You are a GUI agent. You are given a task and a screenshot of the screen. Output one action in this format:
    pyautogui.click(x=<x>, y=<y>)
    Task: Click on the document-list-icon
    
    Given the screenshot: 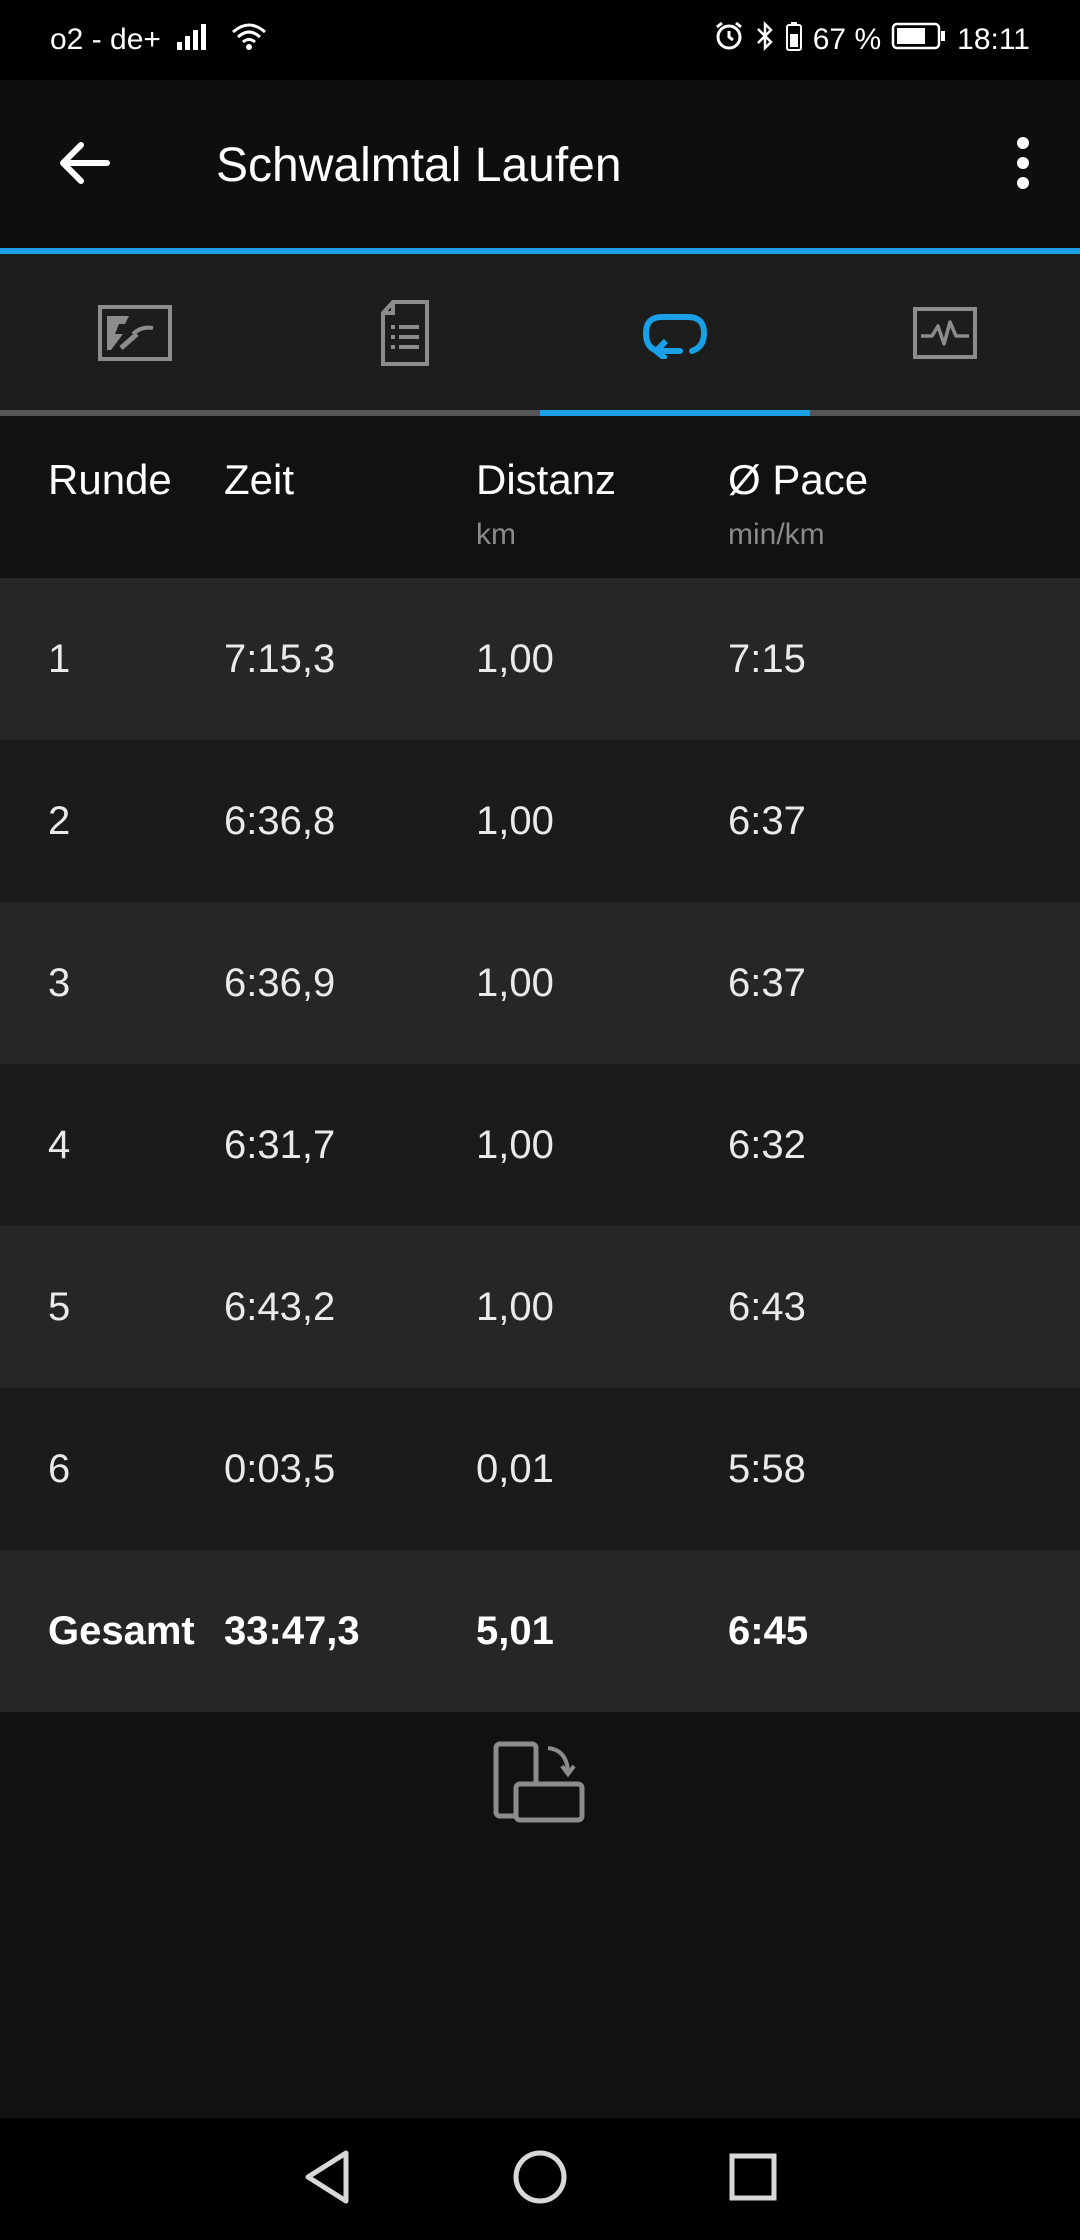 What is the action you would take?
    pyautogui.click(x=405, y=335)
    